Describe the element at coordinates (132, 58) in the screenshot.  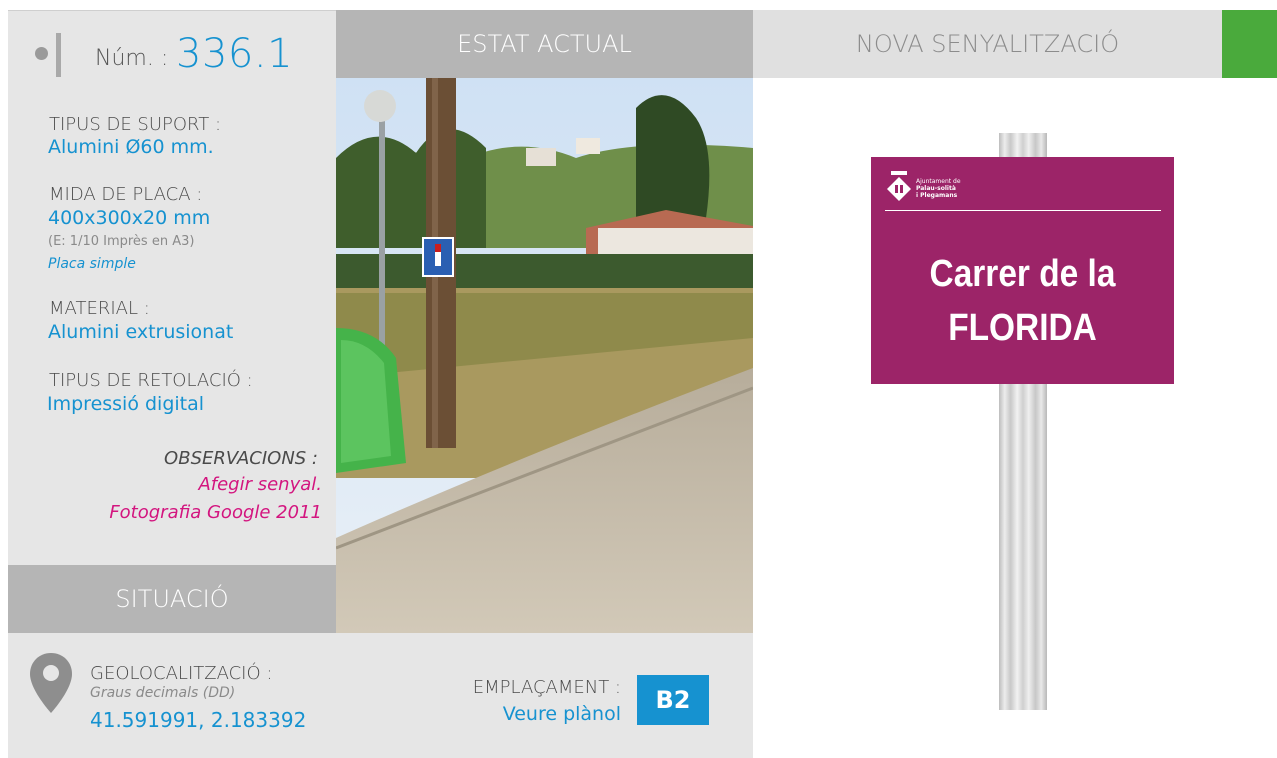
I see `number-label: Núm. :` at that location.